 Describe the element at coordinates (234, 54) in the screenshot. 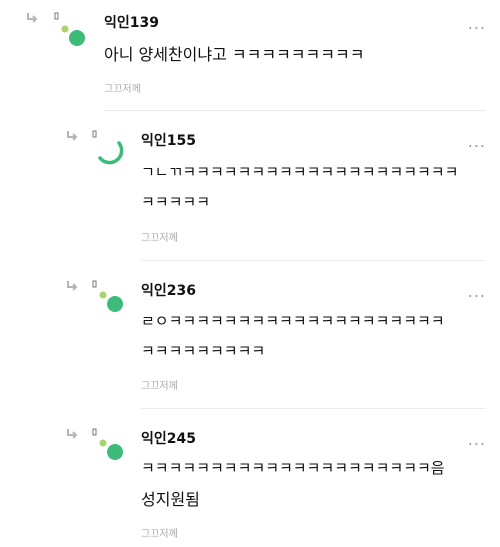

I see `comment-text: 아니 양세찬이냐고 ㅋㅋㅋㅋㅋㅋㅋㅋㅋ` at that location.